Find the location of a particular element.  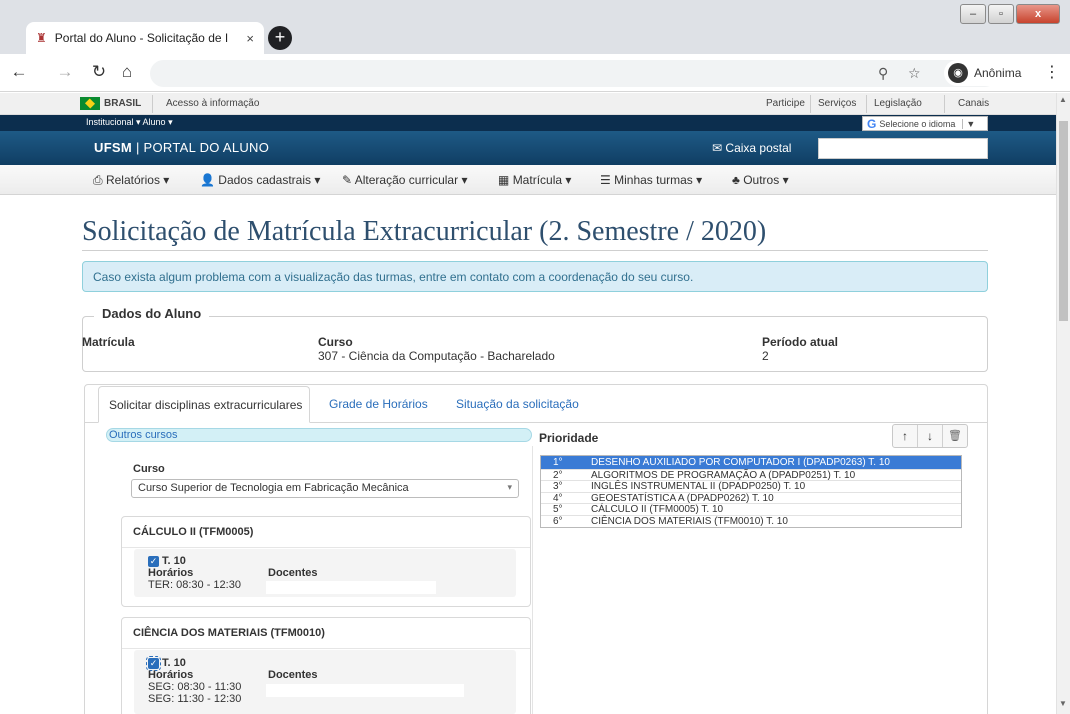

tab-grade-horarios: Grade de Horários is located at coordinates (378, 404).